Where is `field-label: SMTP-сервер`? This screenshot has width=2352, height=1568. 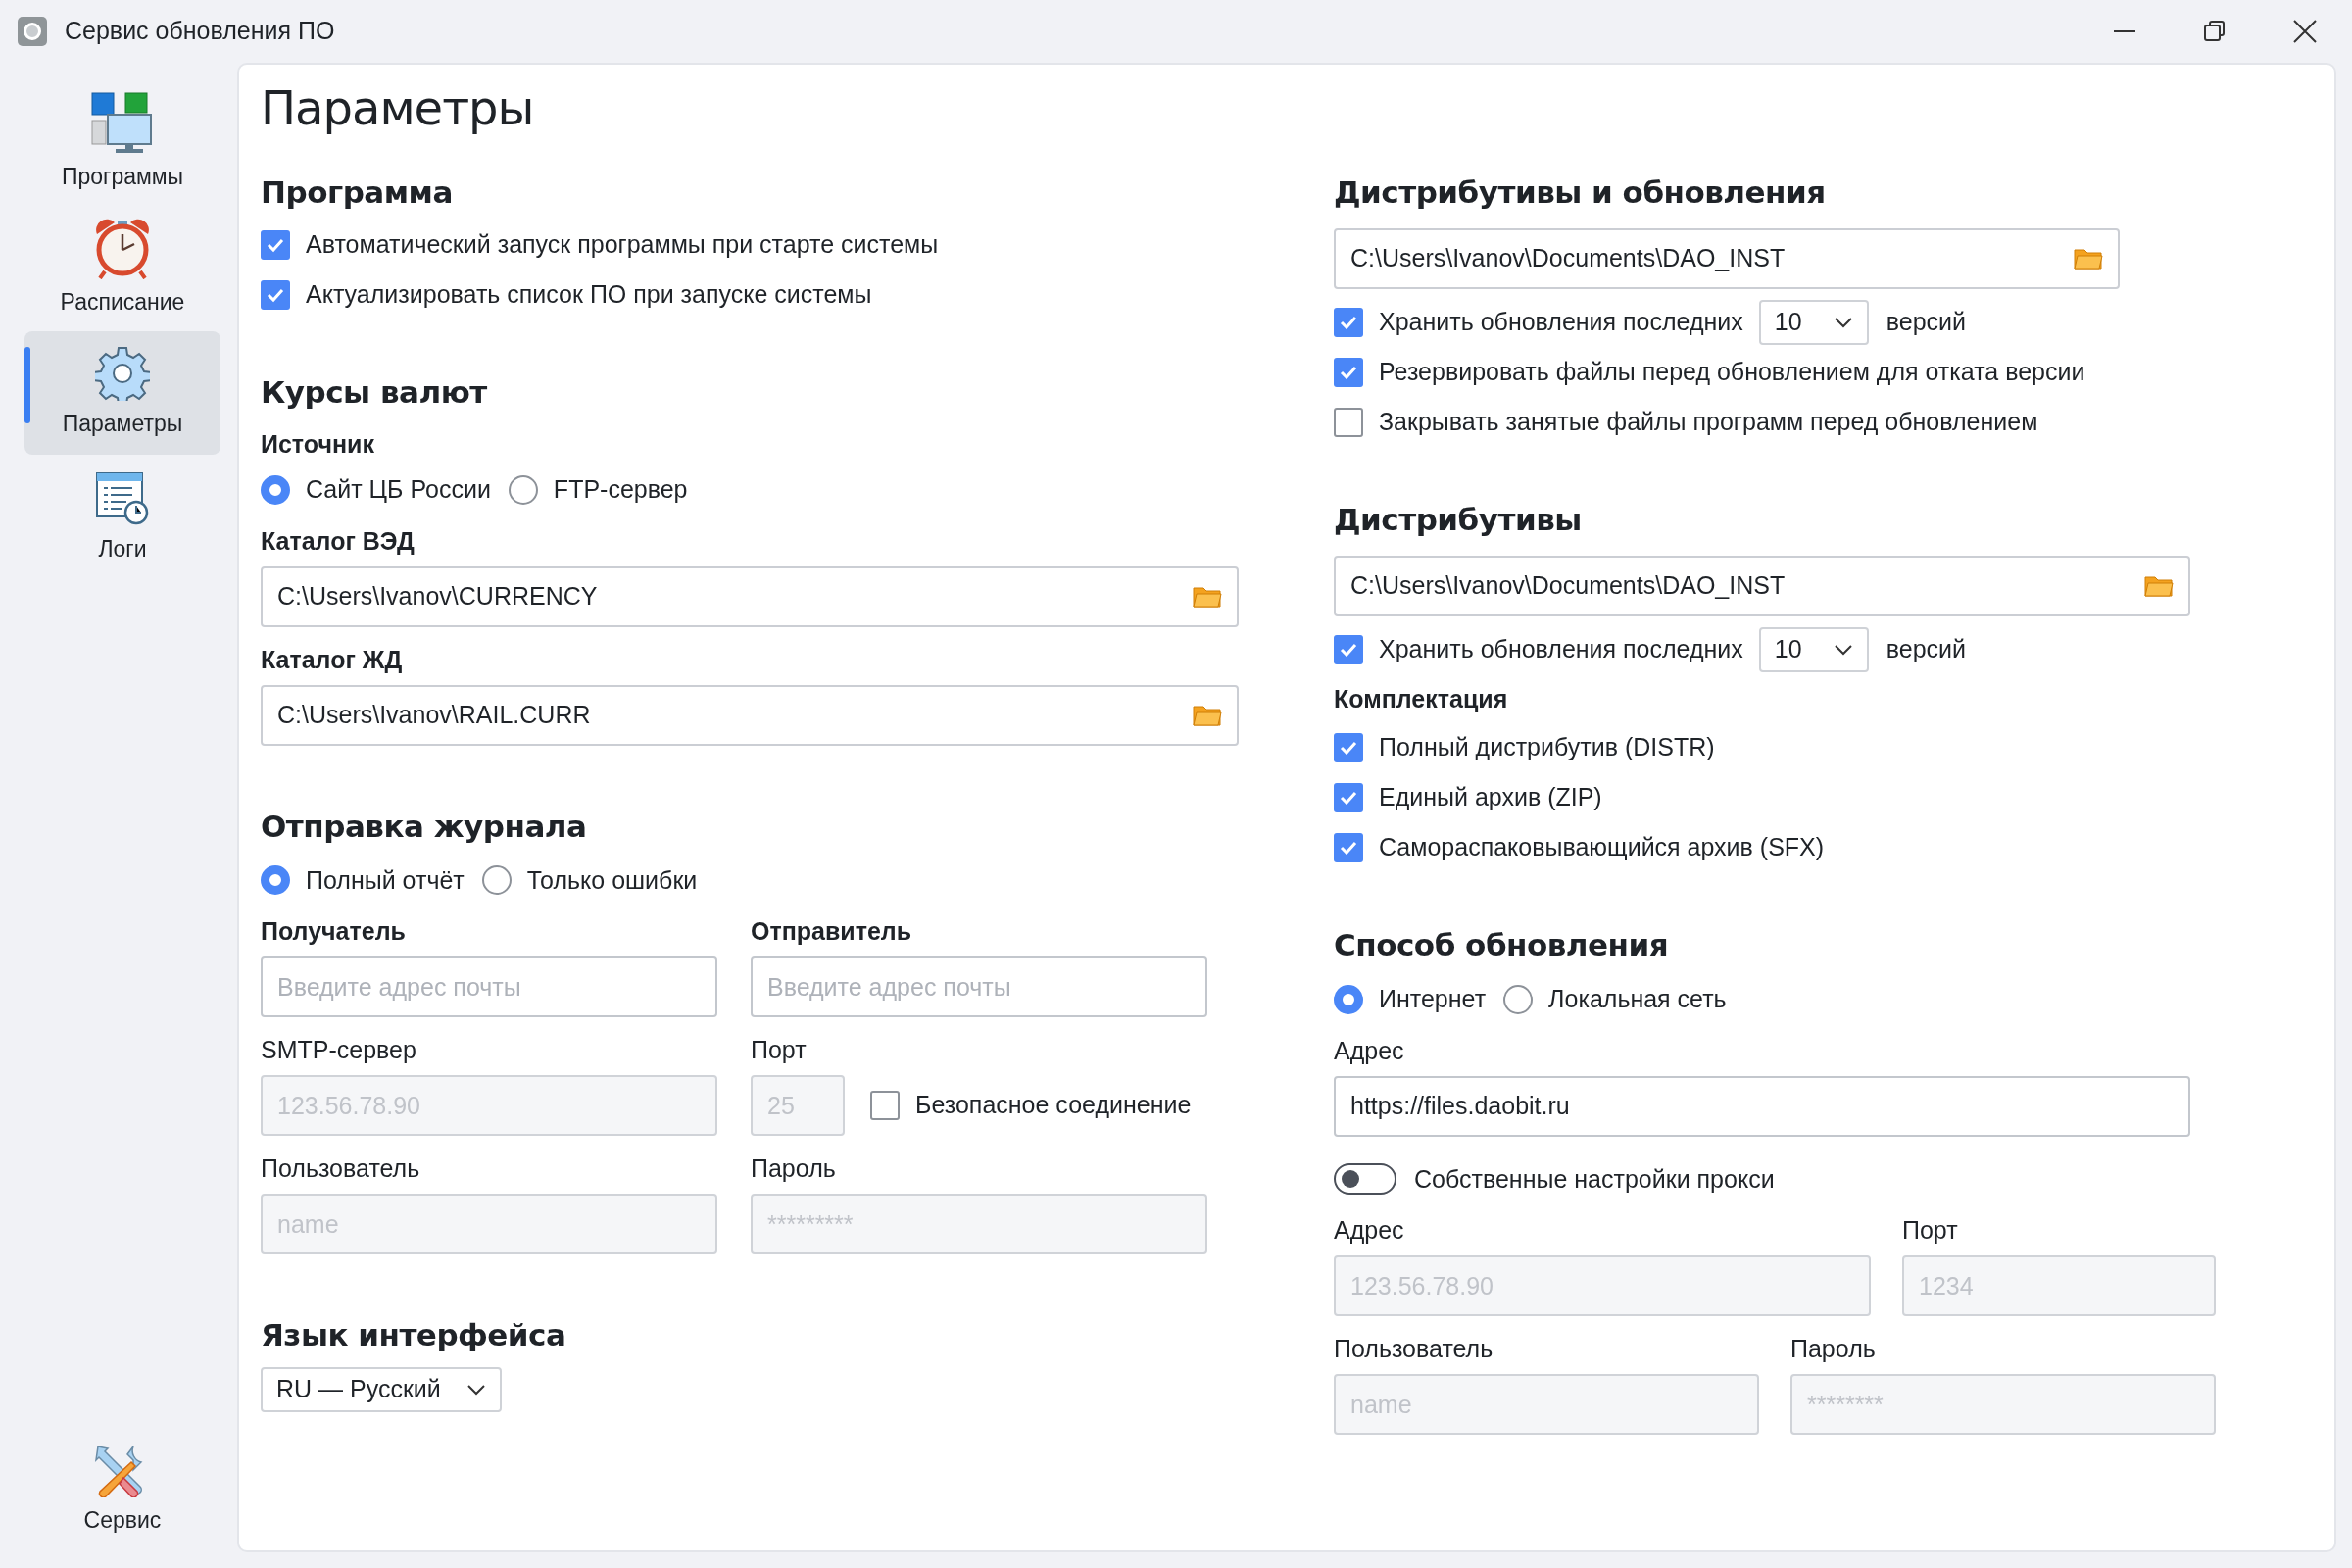
field-label: SMTP-сервер is located at coordinates (339, 1050).